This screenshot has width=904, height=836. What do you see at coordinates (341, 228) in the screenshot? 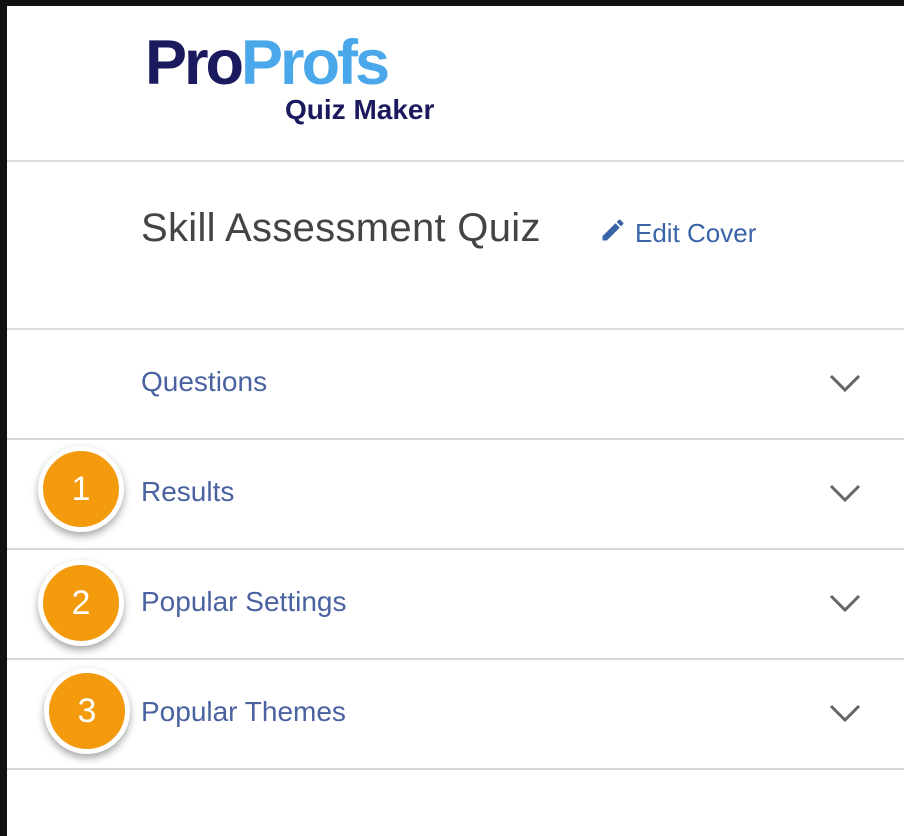
I see `quiz-title: Skill Assessment Quiz` at bounding box center [341, 228].